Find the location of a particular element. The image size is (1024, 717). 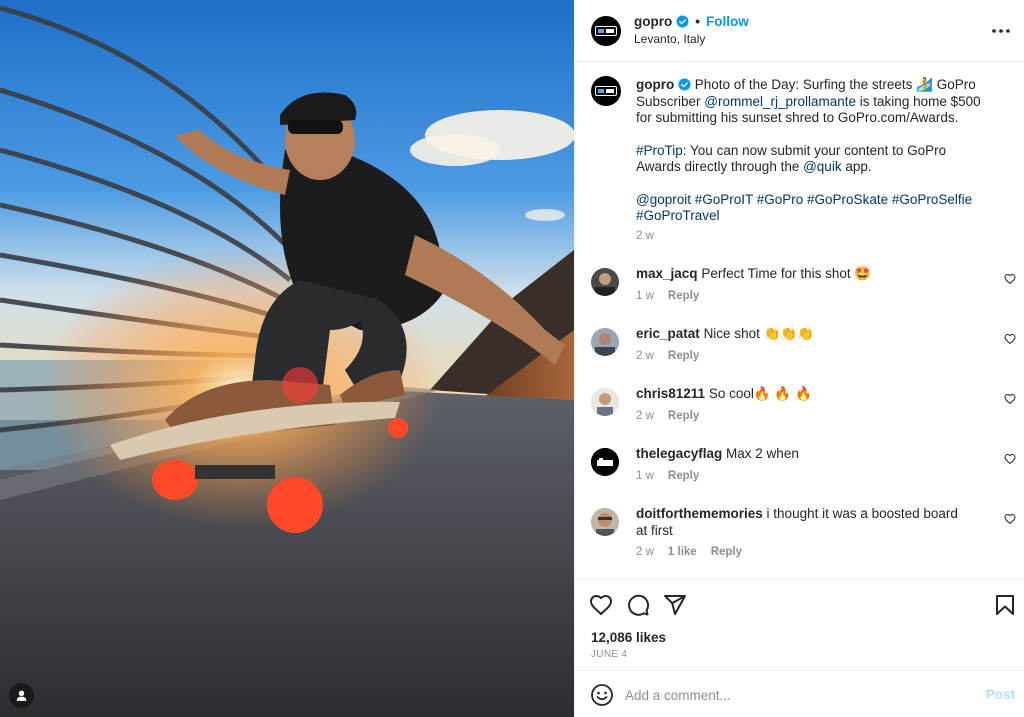

follow-button: Follow is located at coordinates (727, 21).